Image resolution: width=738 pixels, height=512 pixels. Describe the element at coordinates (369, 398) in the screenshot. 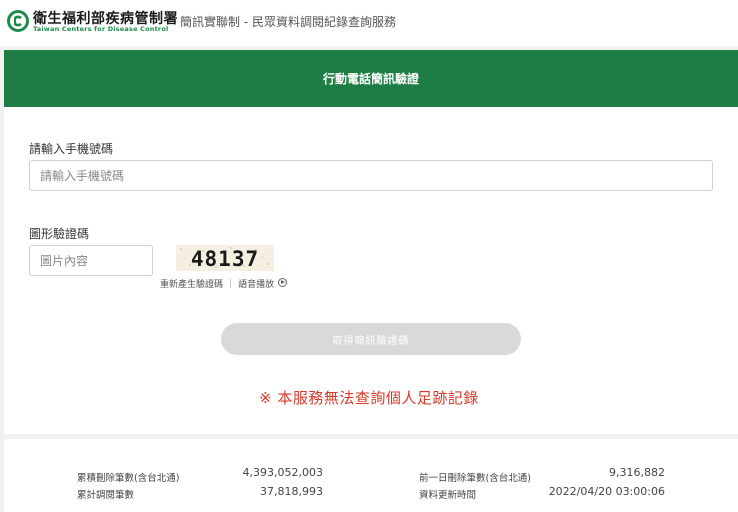

I see `notice-text: ※ 本服務無法查詢個人足跡記錄` at that location.